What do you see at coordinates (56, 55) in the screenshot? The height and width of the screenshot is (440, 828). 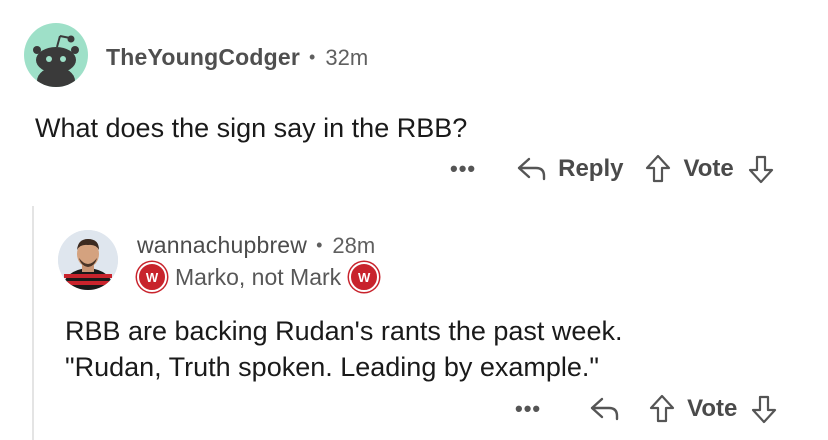 I see `snoo-avatar-icon` at bounding box center [56, 55].